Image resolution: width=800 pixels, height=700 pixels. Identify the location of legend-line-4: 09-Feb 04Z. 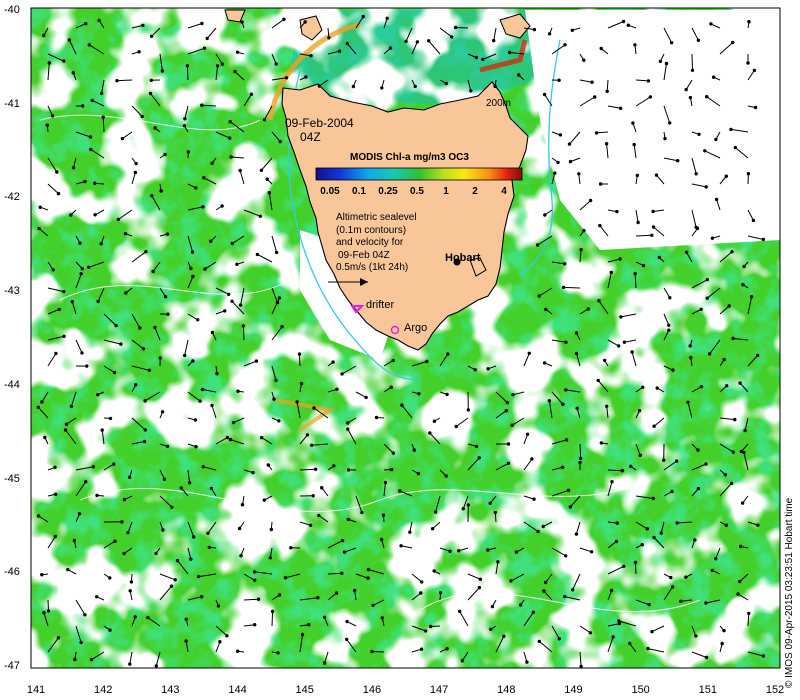
(364, 255).